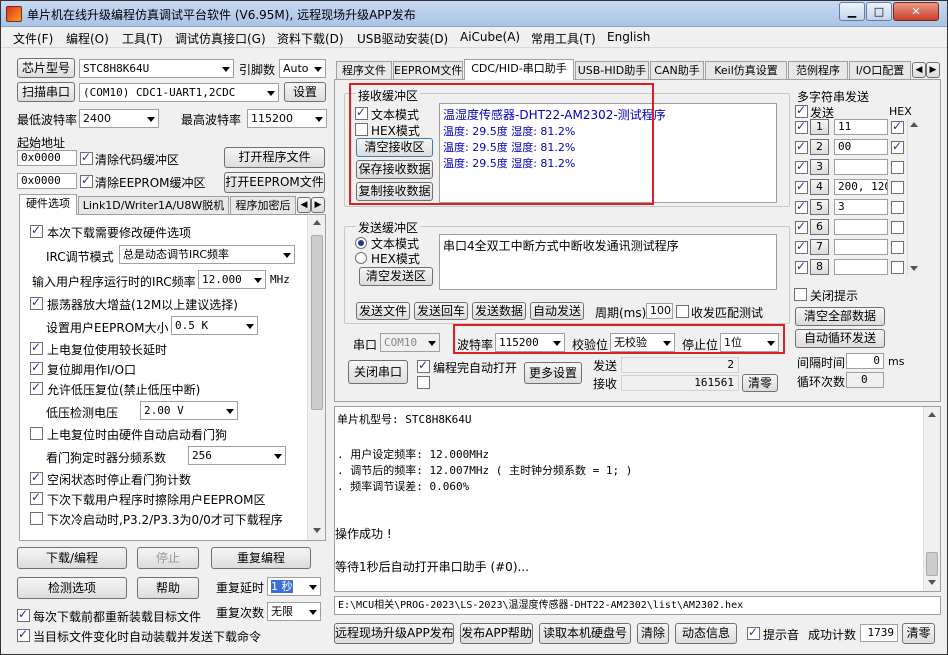  What do you see at coordinates (819, 267) in the screenshot?
I see `multi-row-send-button: 8` at bounding box center [819, 267].